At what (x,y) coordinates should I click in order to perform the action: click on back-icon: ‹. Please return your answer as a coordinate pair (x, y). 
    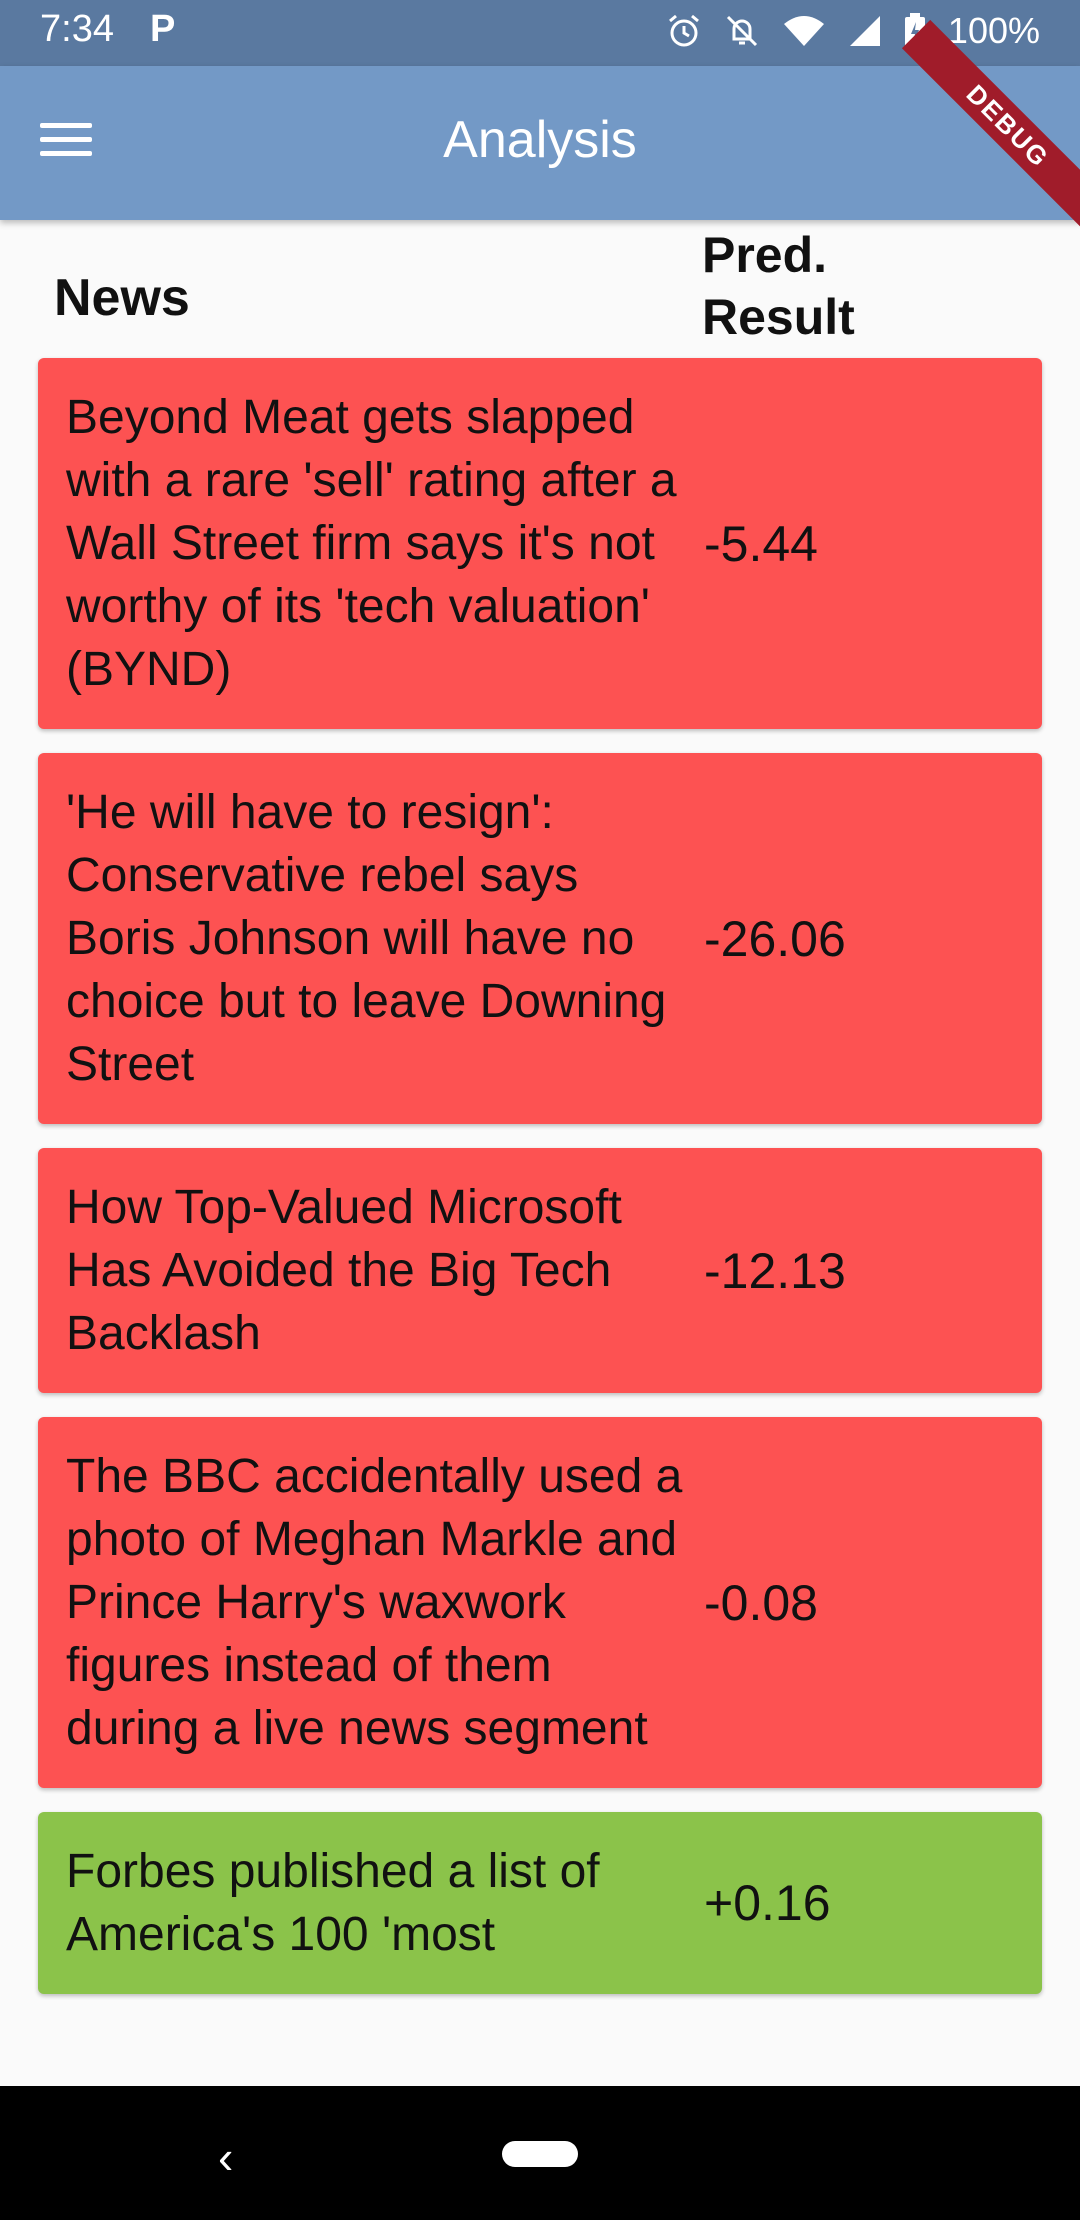
    Looking at the image, I should click on (226, 2157).